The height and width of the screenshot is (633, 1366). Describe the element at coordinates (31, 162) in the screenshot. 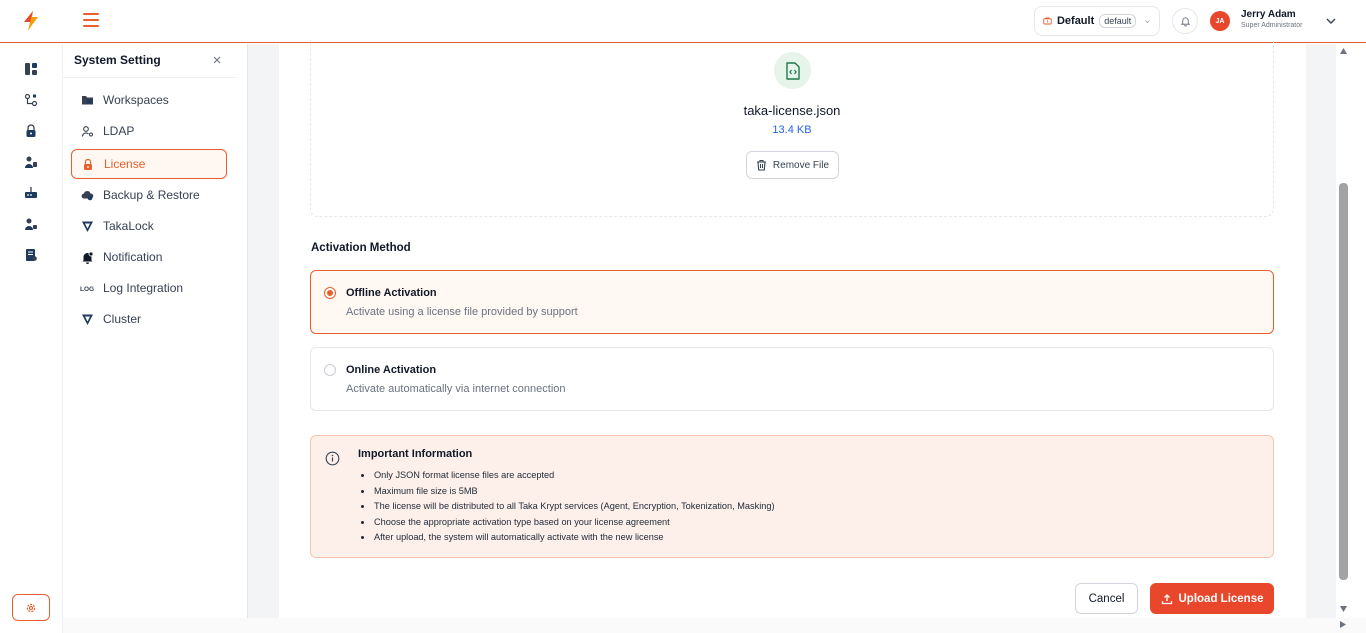

I see `user-group-icon` at that location.